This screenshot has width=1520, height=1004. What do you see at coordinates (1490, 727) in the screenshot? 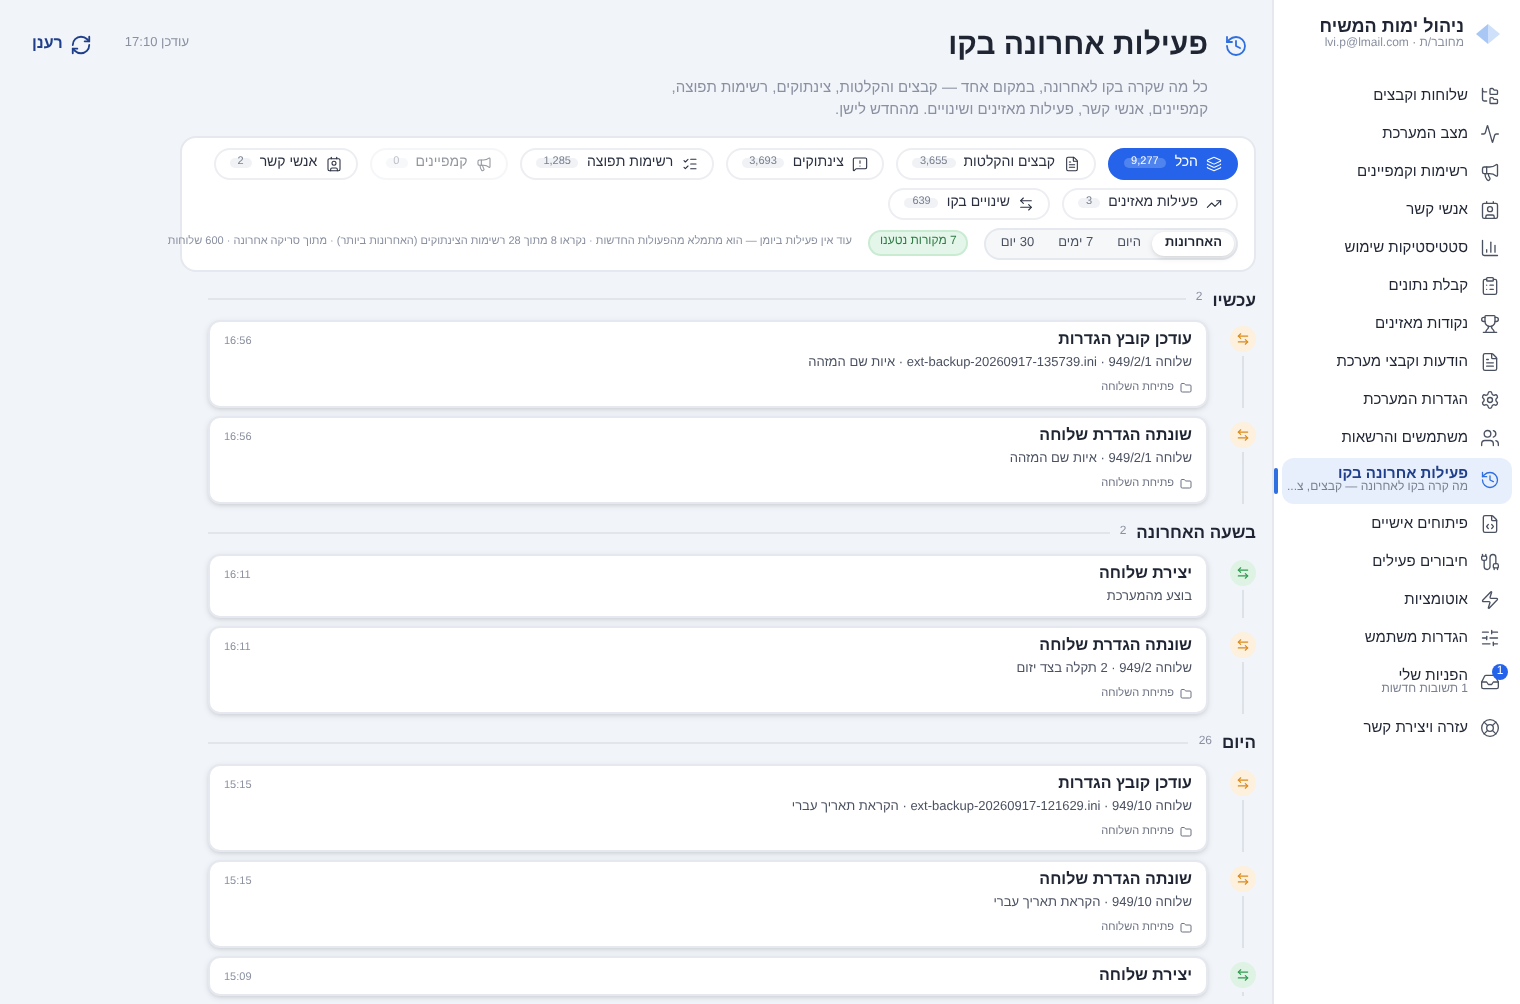
I see `lifebuoy-icon` at bounding box center [1490, 727].